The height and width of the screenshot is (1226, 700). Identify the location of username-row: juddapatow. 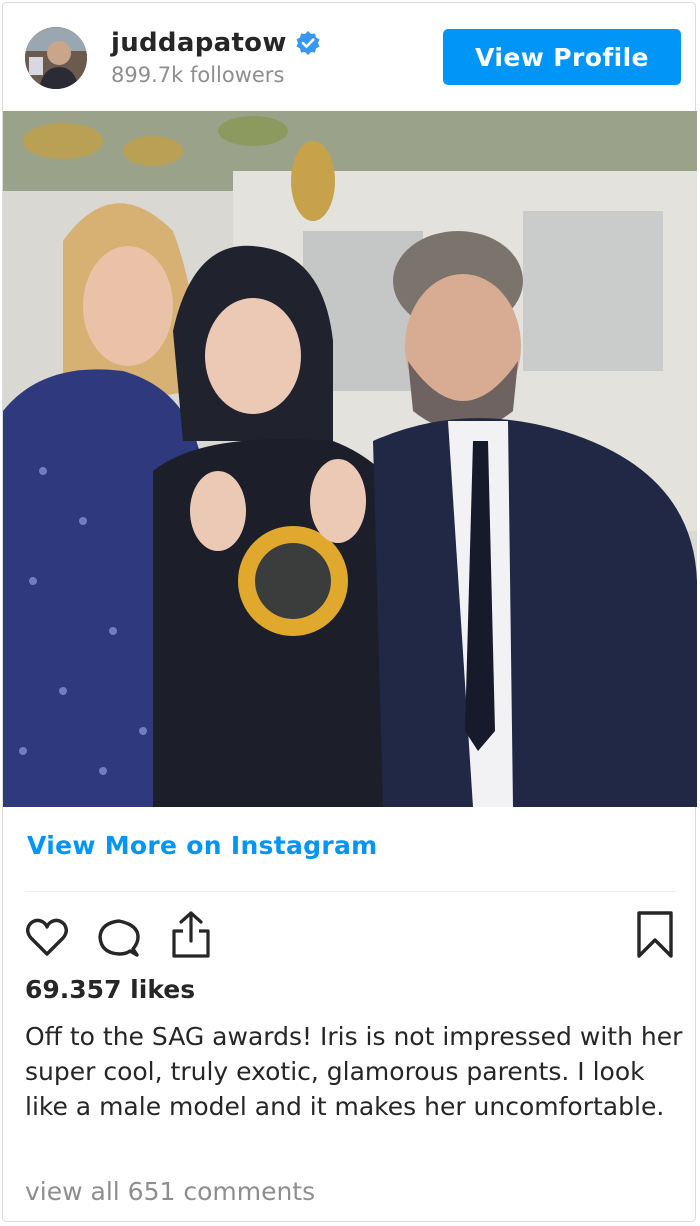
(216, 43).